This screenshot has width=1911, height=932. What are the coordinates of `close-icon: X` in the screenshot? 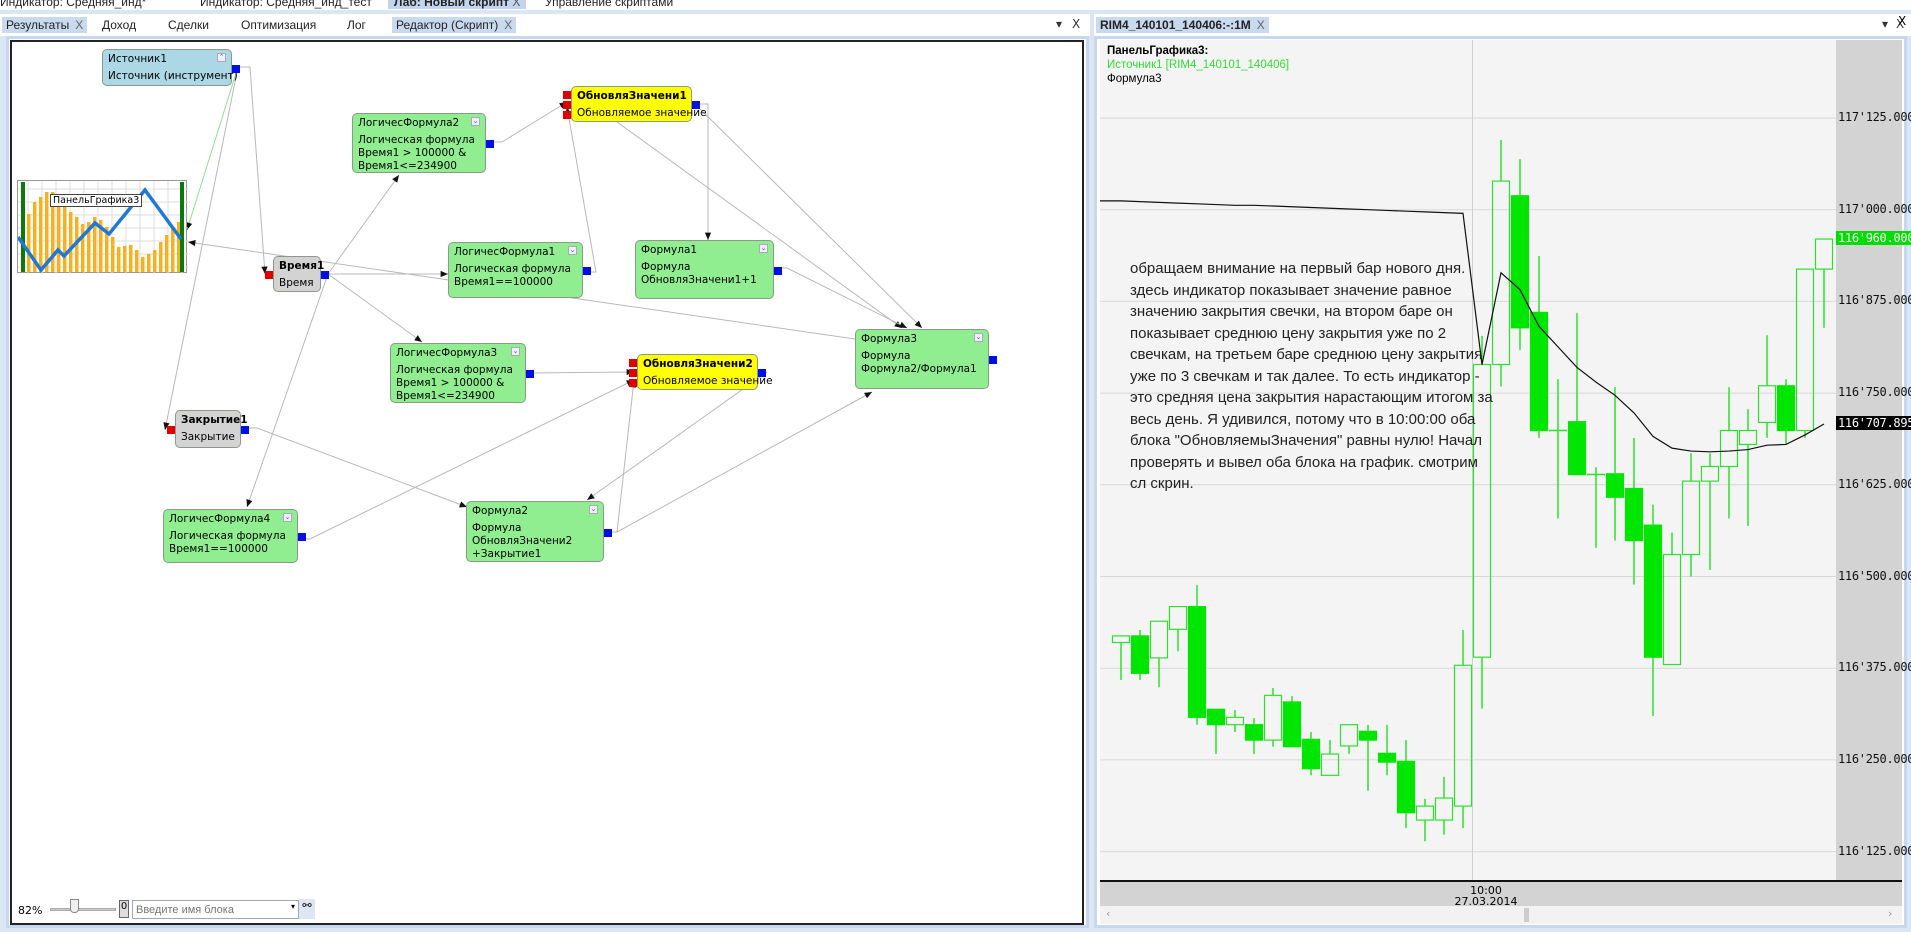 It's located at (1261, 25).